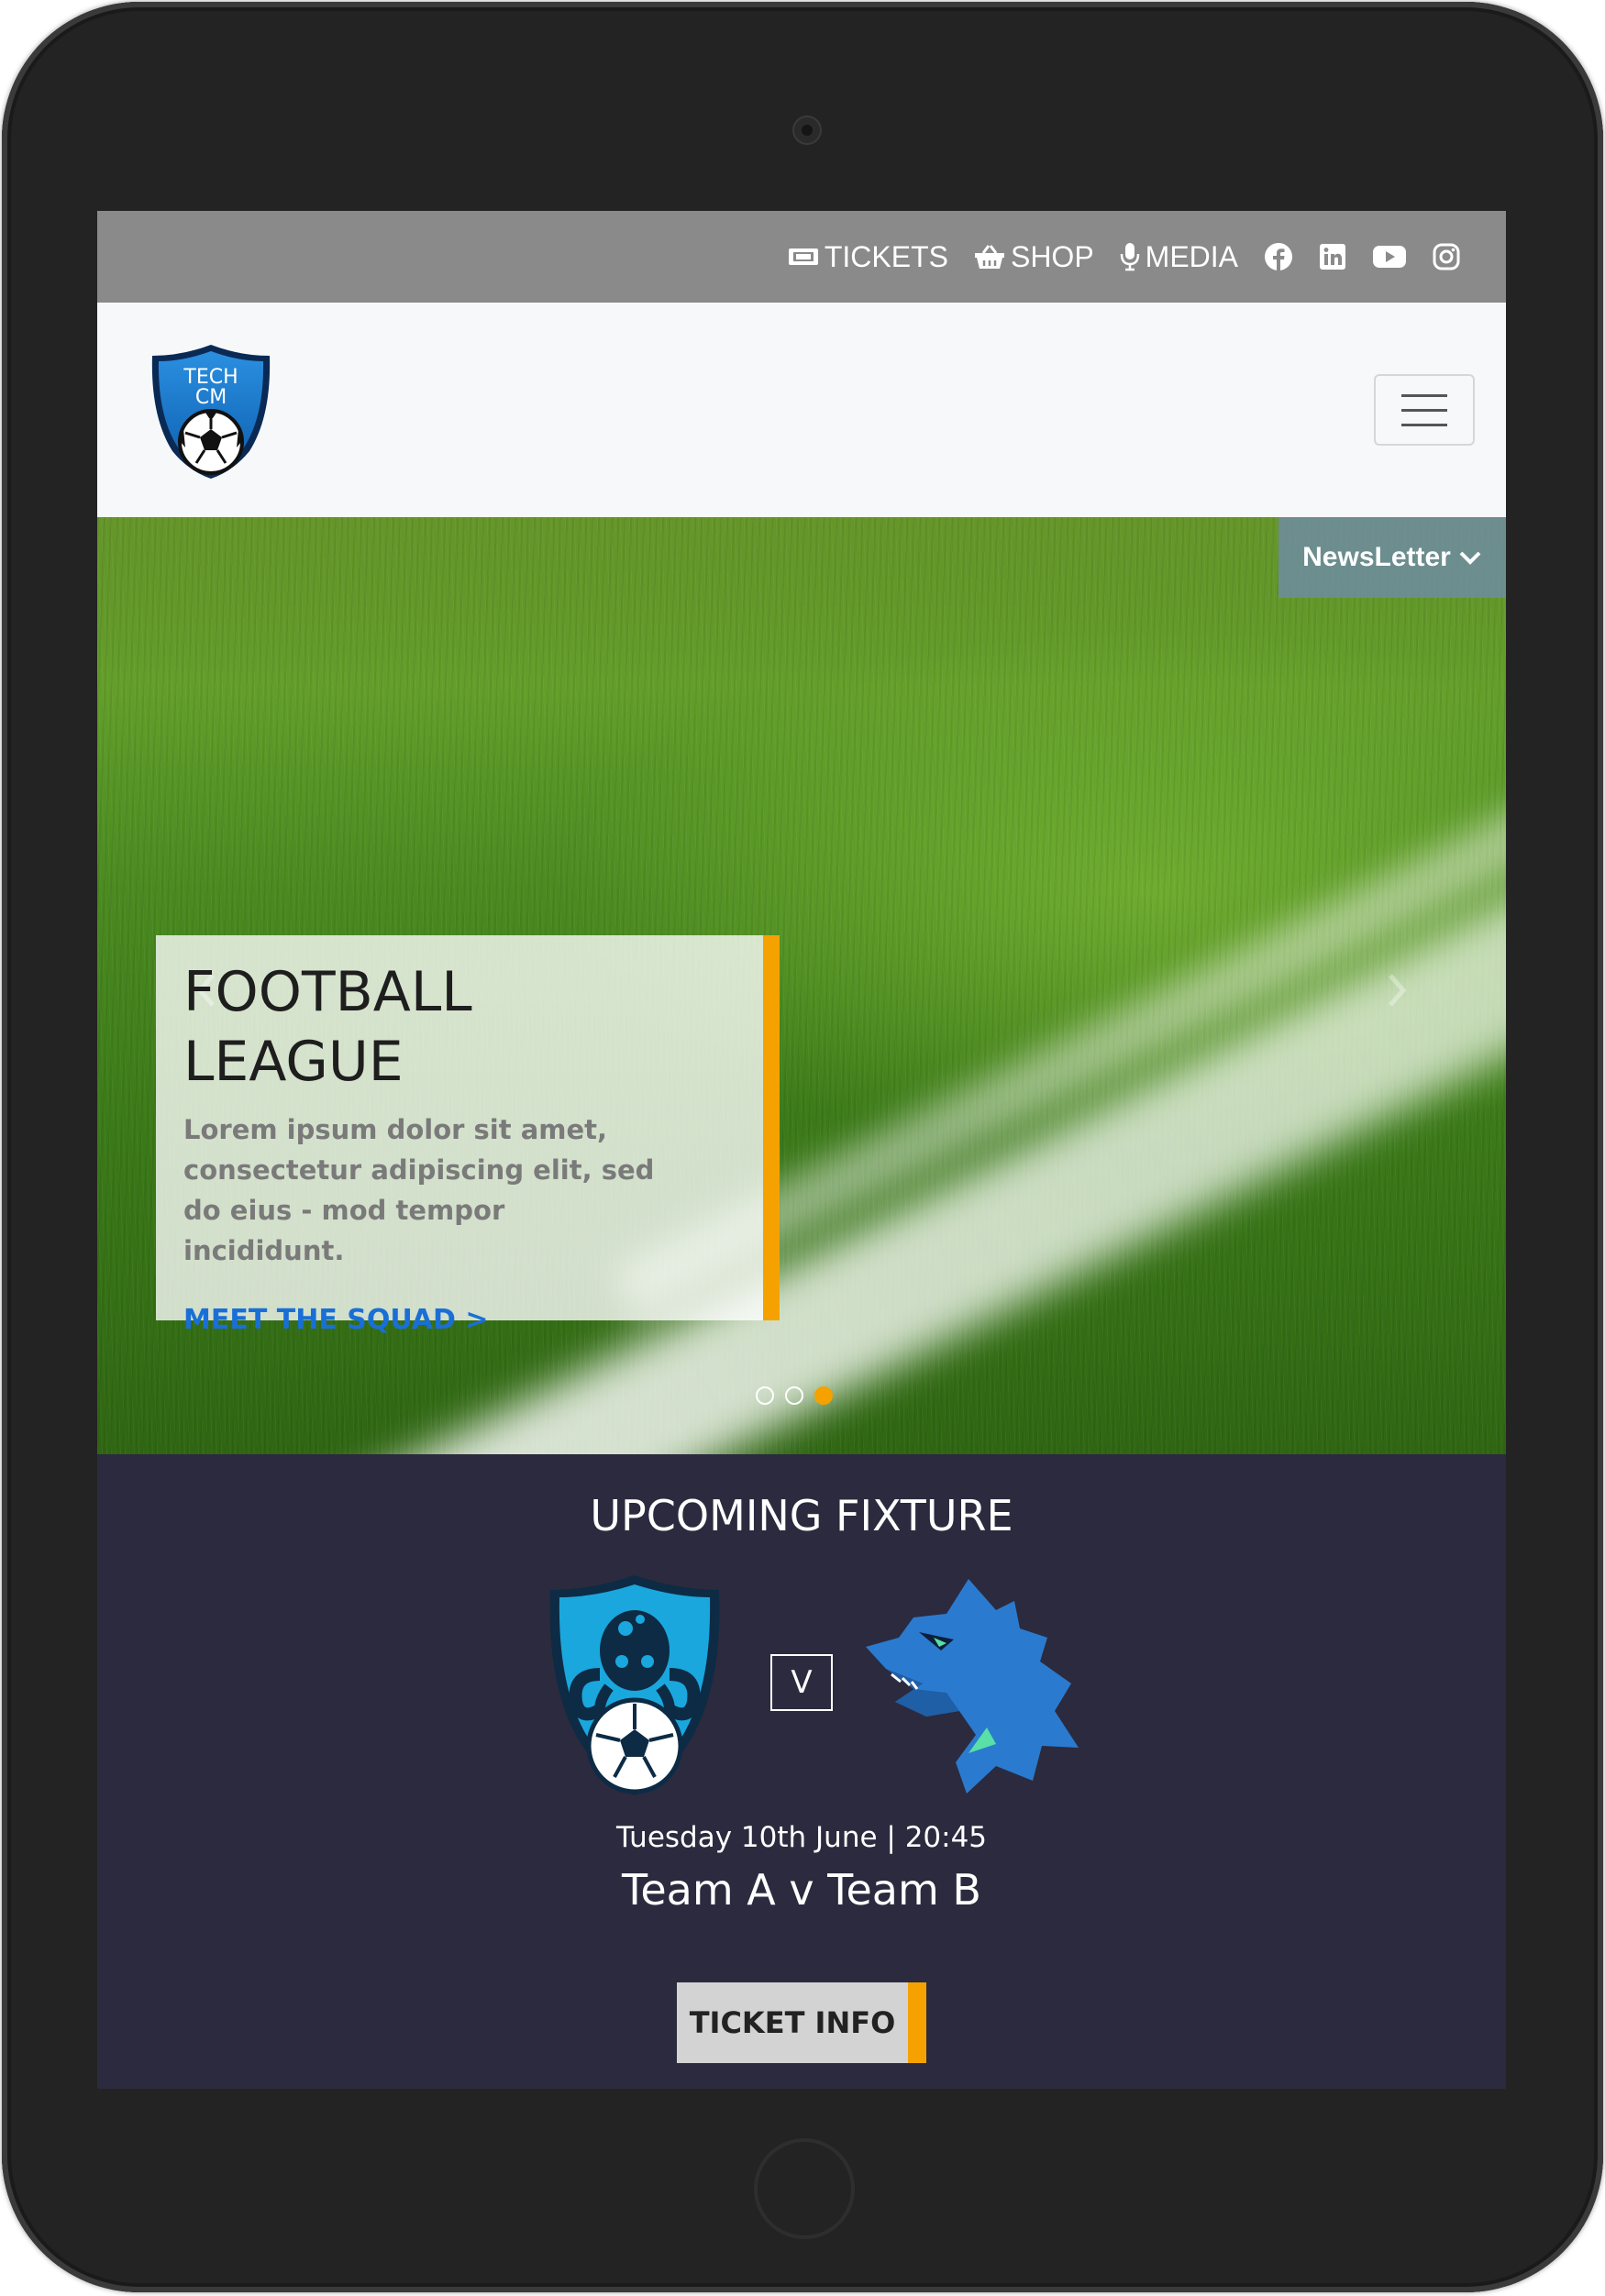 The width and height of the screenshot is (1605, 2296). I want to click on shop-label: SHOP, so click(1052, 256).